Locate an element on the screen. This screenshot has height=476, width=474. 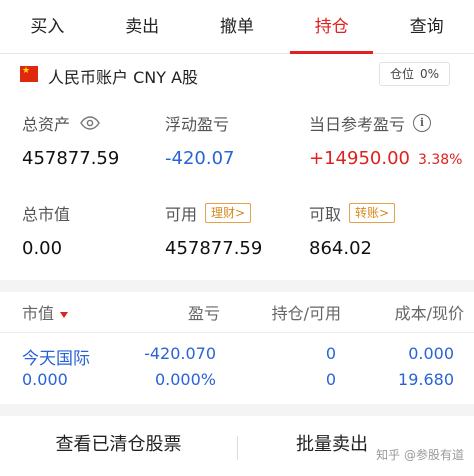
today-pnl-percent: 3.38% is located at coordinates (440, 160).